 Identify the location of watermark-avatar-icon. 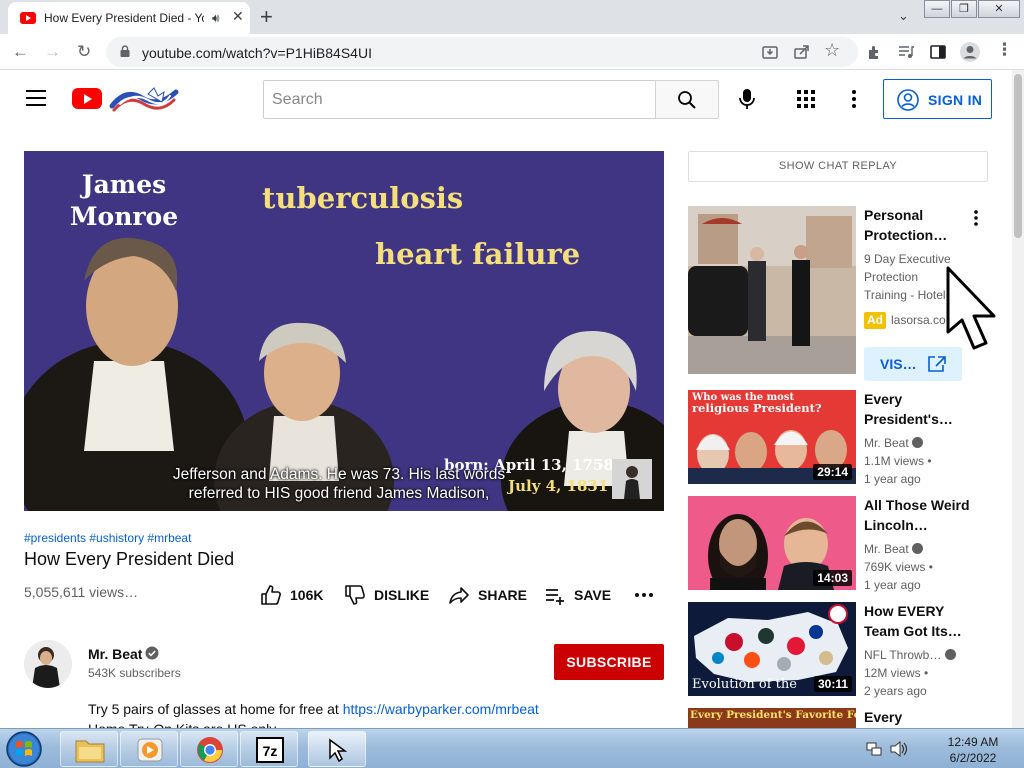
(632, 479).